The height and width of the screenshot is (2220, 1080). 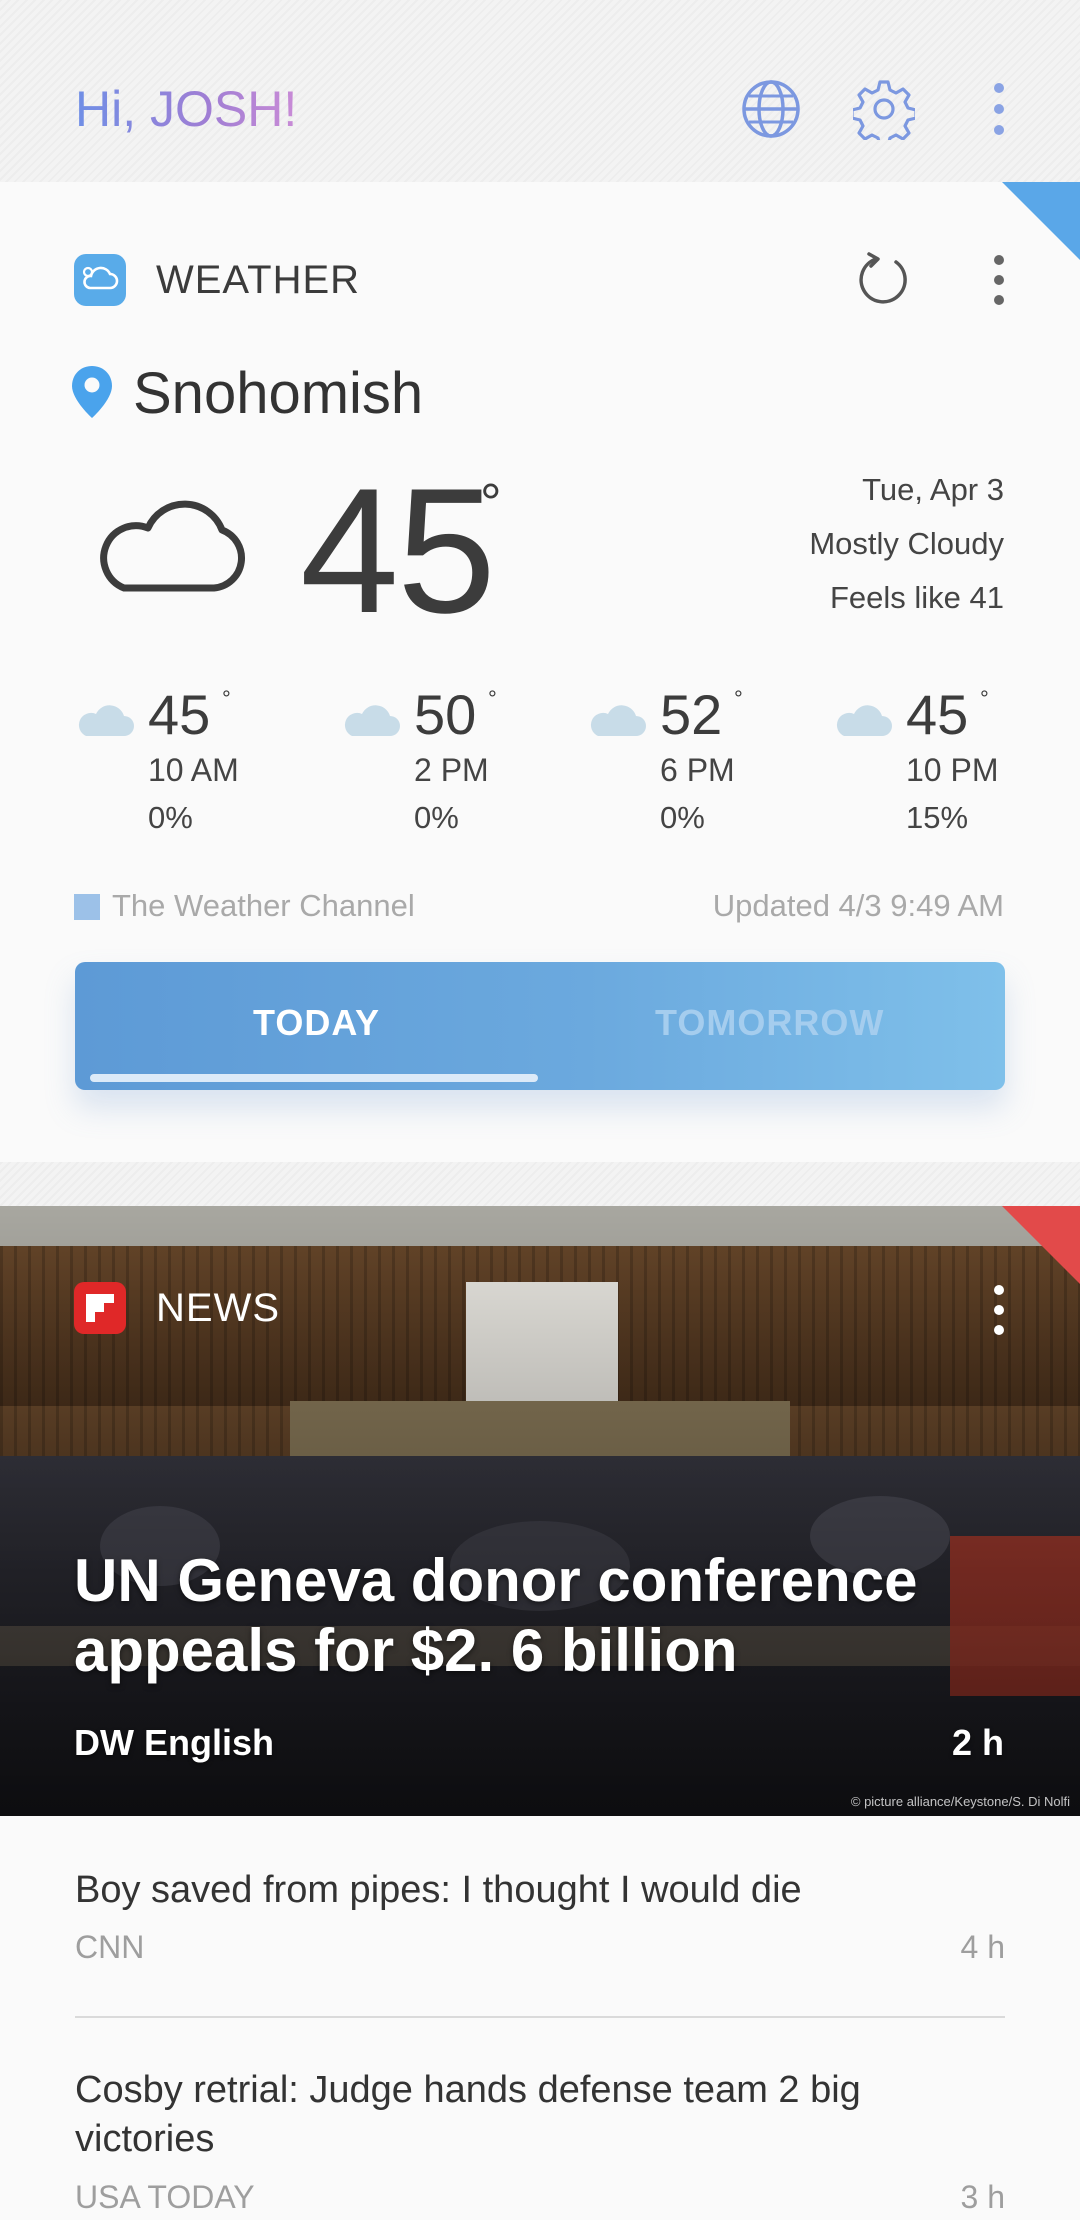 I want to click on weather-source: The Weather Channel, so click(x=263, y=906).